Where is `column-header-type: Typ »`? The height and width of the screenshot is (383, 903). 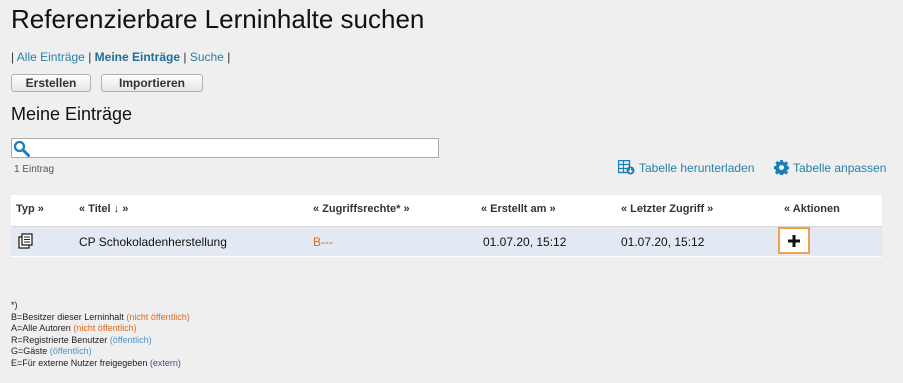 column-header-type: Typ » is located at coordinates (30, 209).